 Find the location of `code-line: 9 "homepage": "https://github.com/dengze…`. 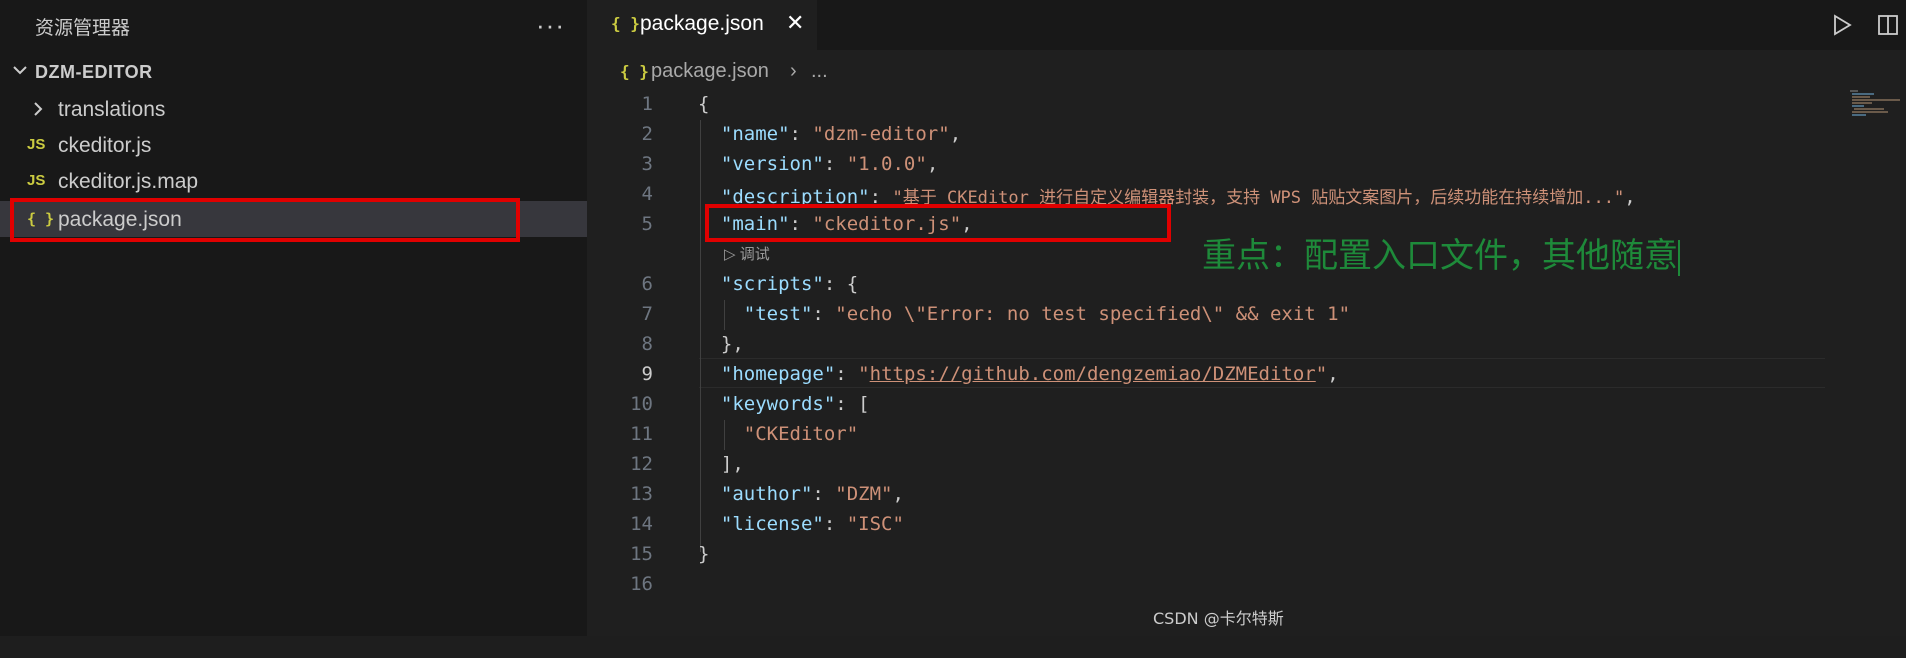

code-line: 9 "homepage": "https://github.com/dengze… is located at coordinates (1246, 375).